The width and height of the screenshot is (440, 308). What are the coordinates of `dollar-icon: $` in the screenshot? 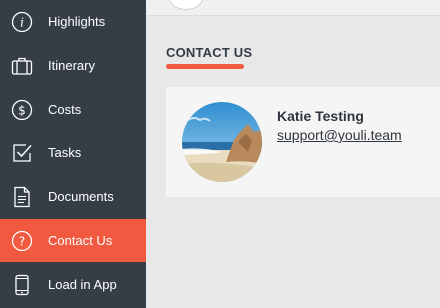 It's located at (22, 110).